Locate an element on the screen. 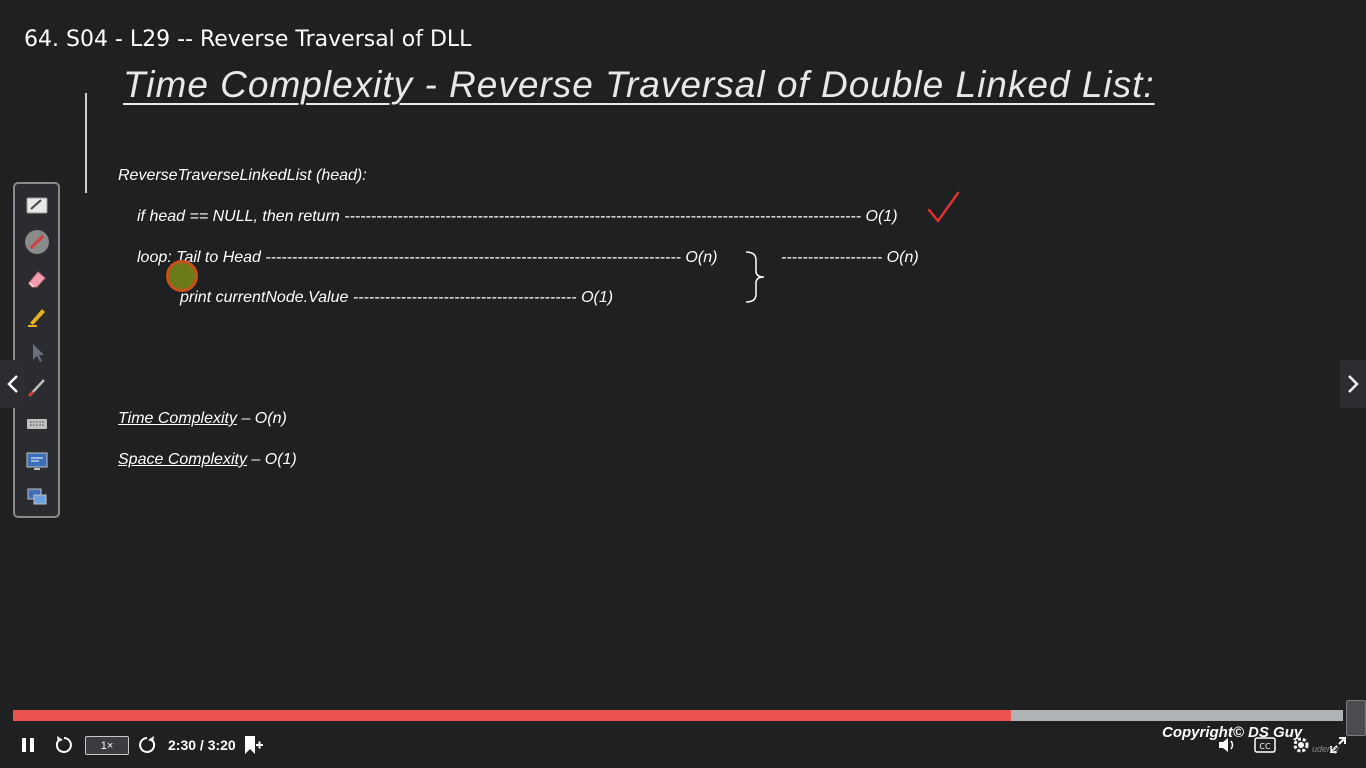 The height and width of the screenshot is (768, 1366). chevron-left-icon is located at coordinates (12, 384).